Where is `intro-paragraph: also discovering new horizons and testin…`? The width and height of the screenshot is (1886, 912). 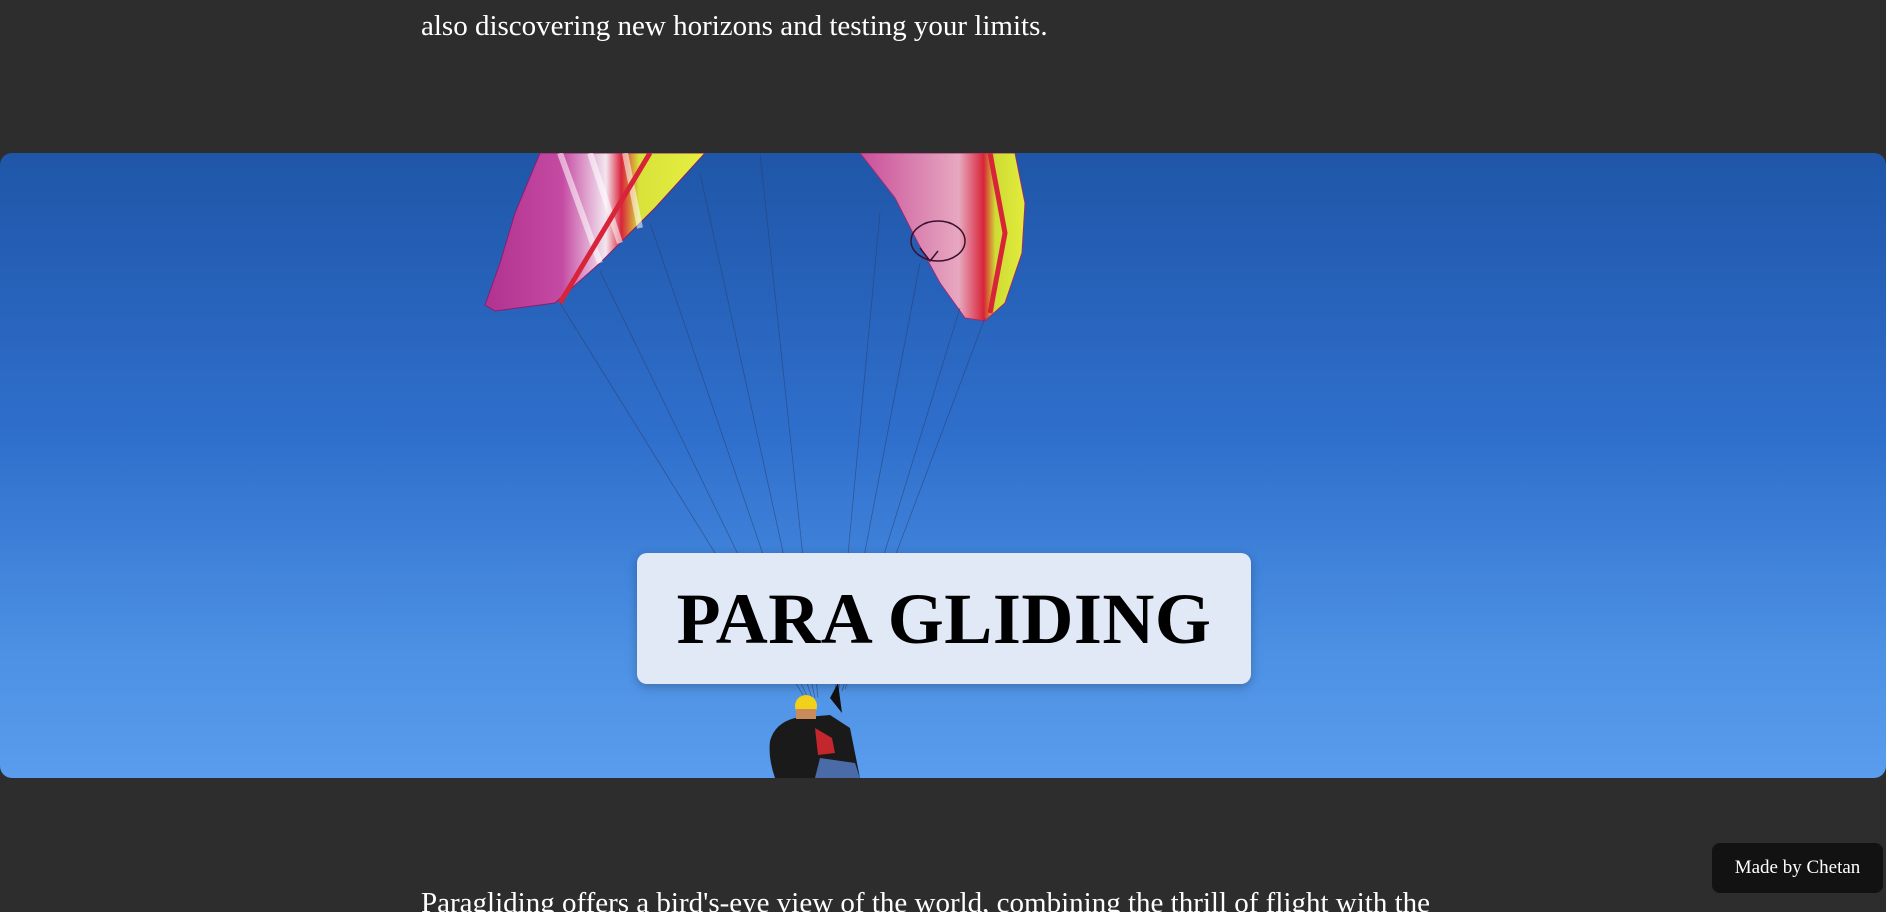
intro-paragraph: also discovering new horizons and testin… is located at coordinates (734, 26).